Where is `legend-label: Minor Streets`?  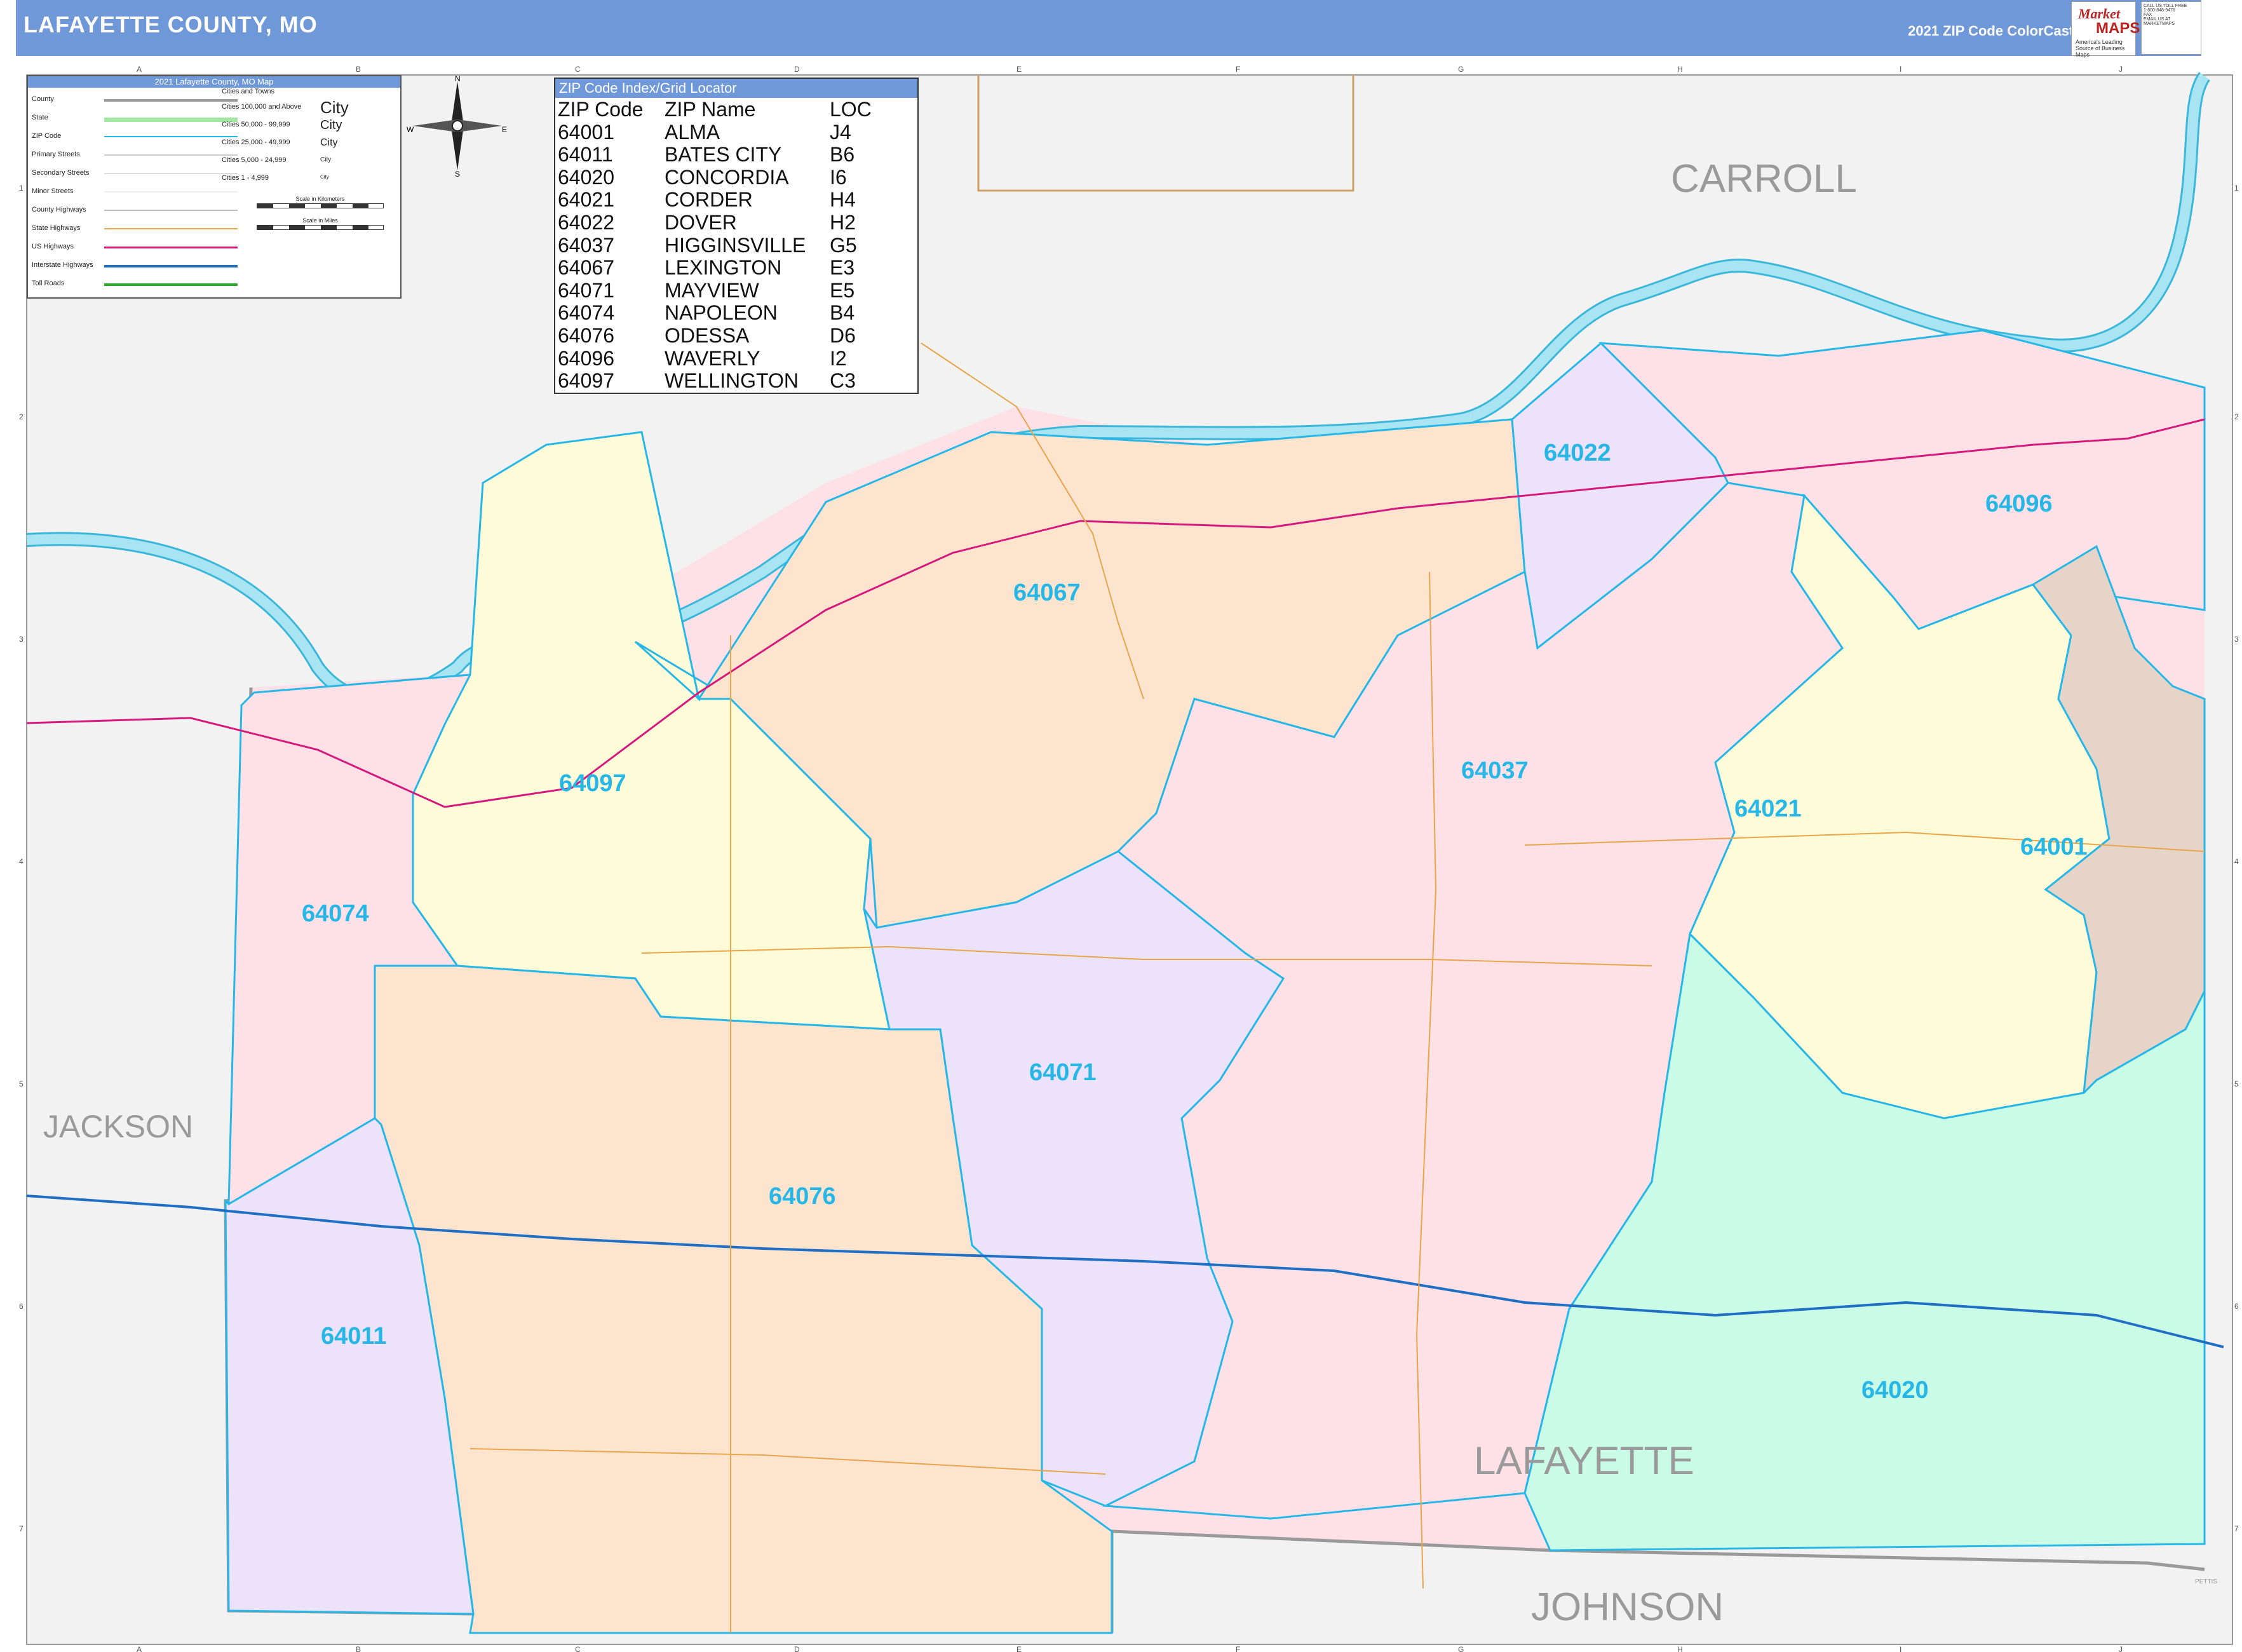 legend-label: Minor Streets is located at coordinates (53, 191).